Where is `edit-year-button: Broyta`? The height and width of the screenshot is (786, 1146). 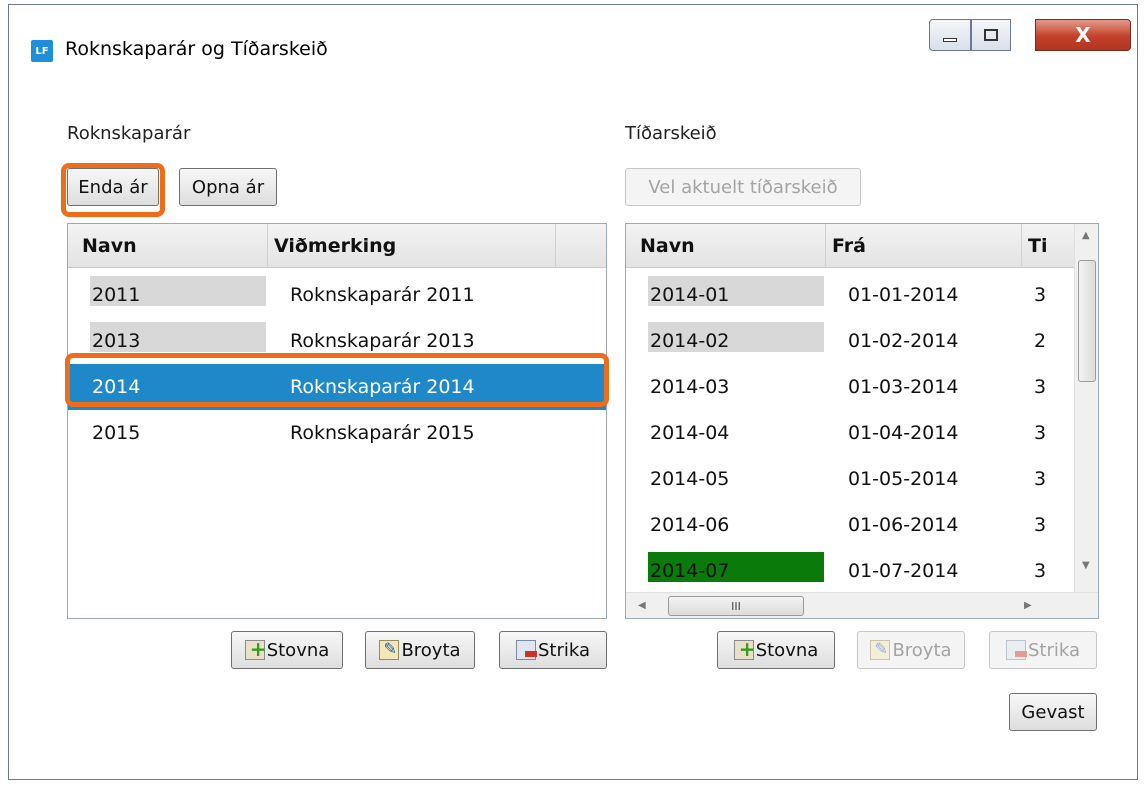 edit-year-button: Broyta is located at coordinates (420, 650).